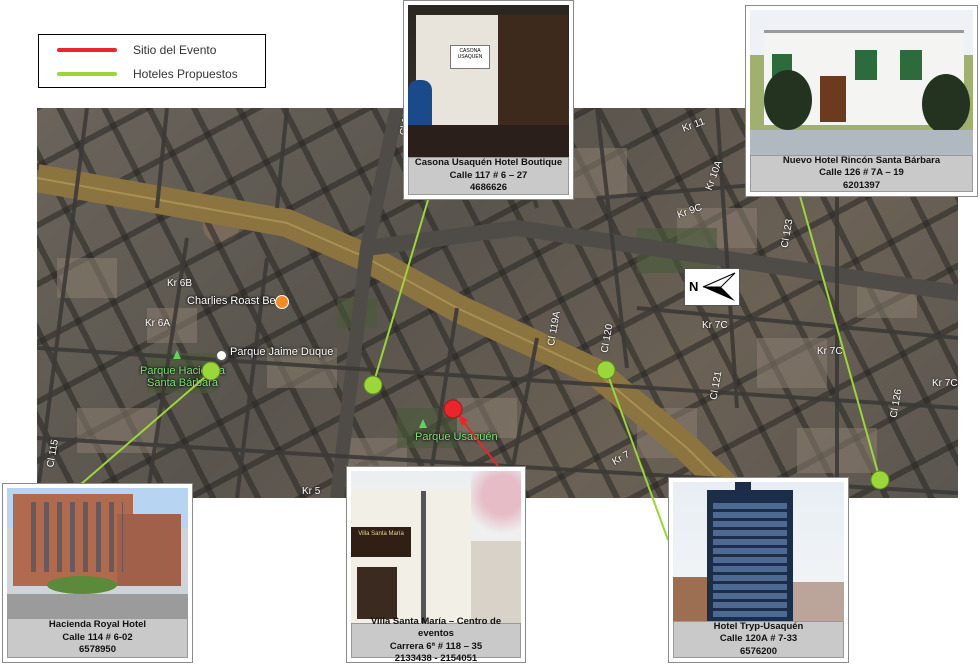  I want to click on street-label: Kr 5, so click(311, 491).